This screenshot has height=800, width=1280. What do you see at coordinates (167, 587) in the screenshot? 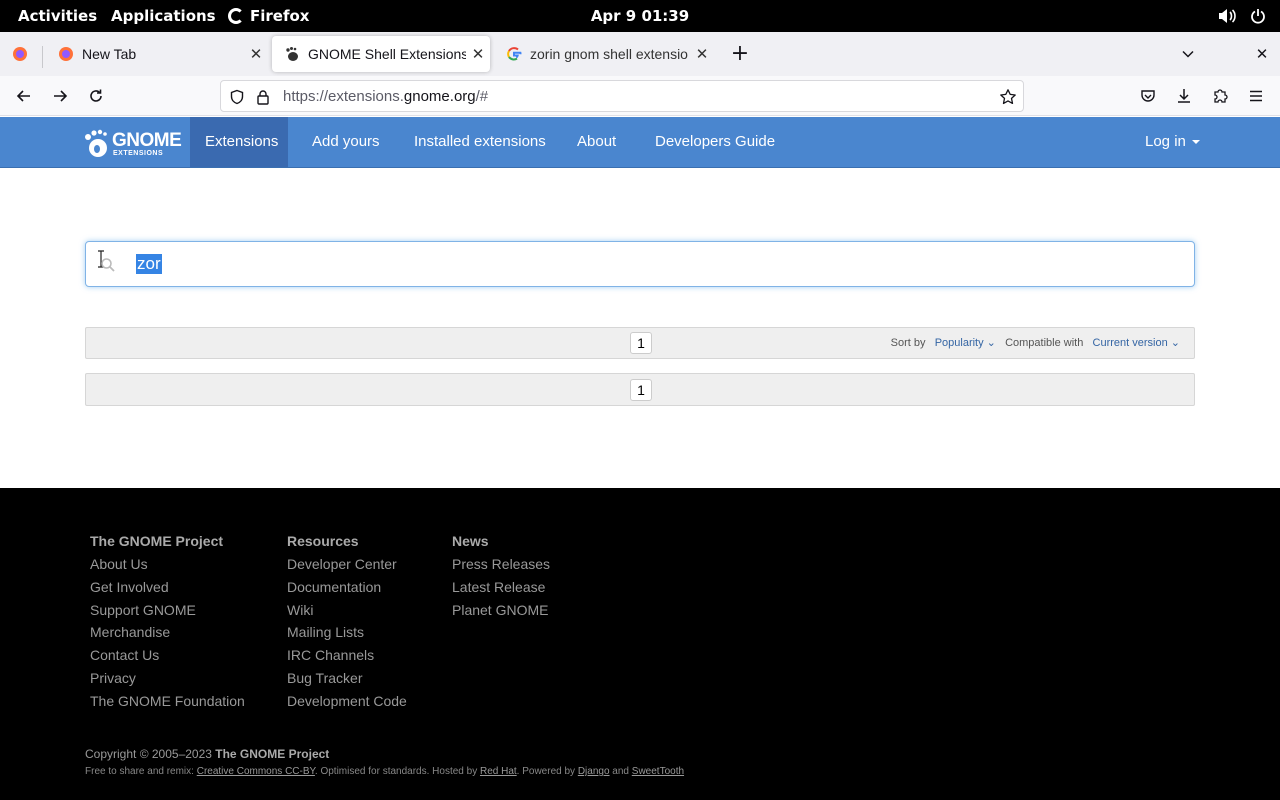
I see `footer-link: Get Involved` at bounding box center [167, 587].